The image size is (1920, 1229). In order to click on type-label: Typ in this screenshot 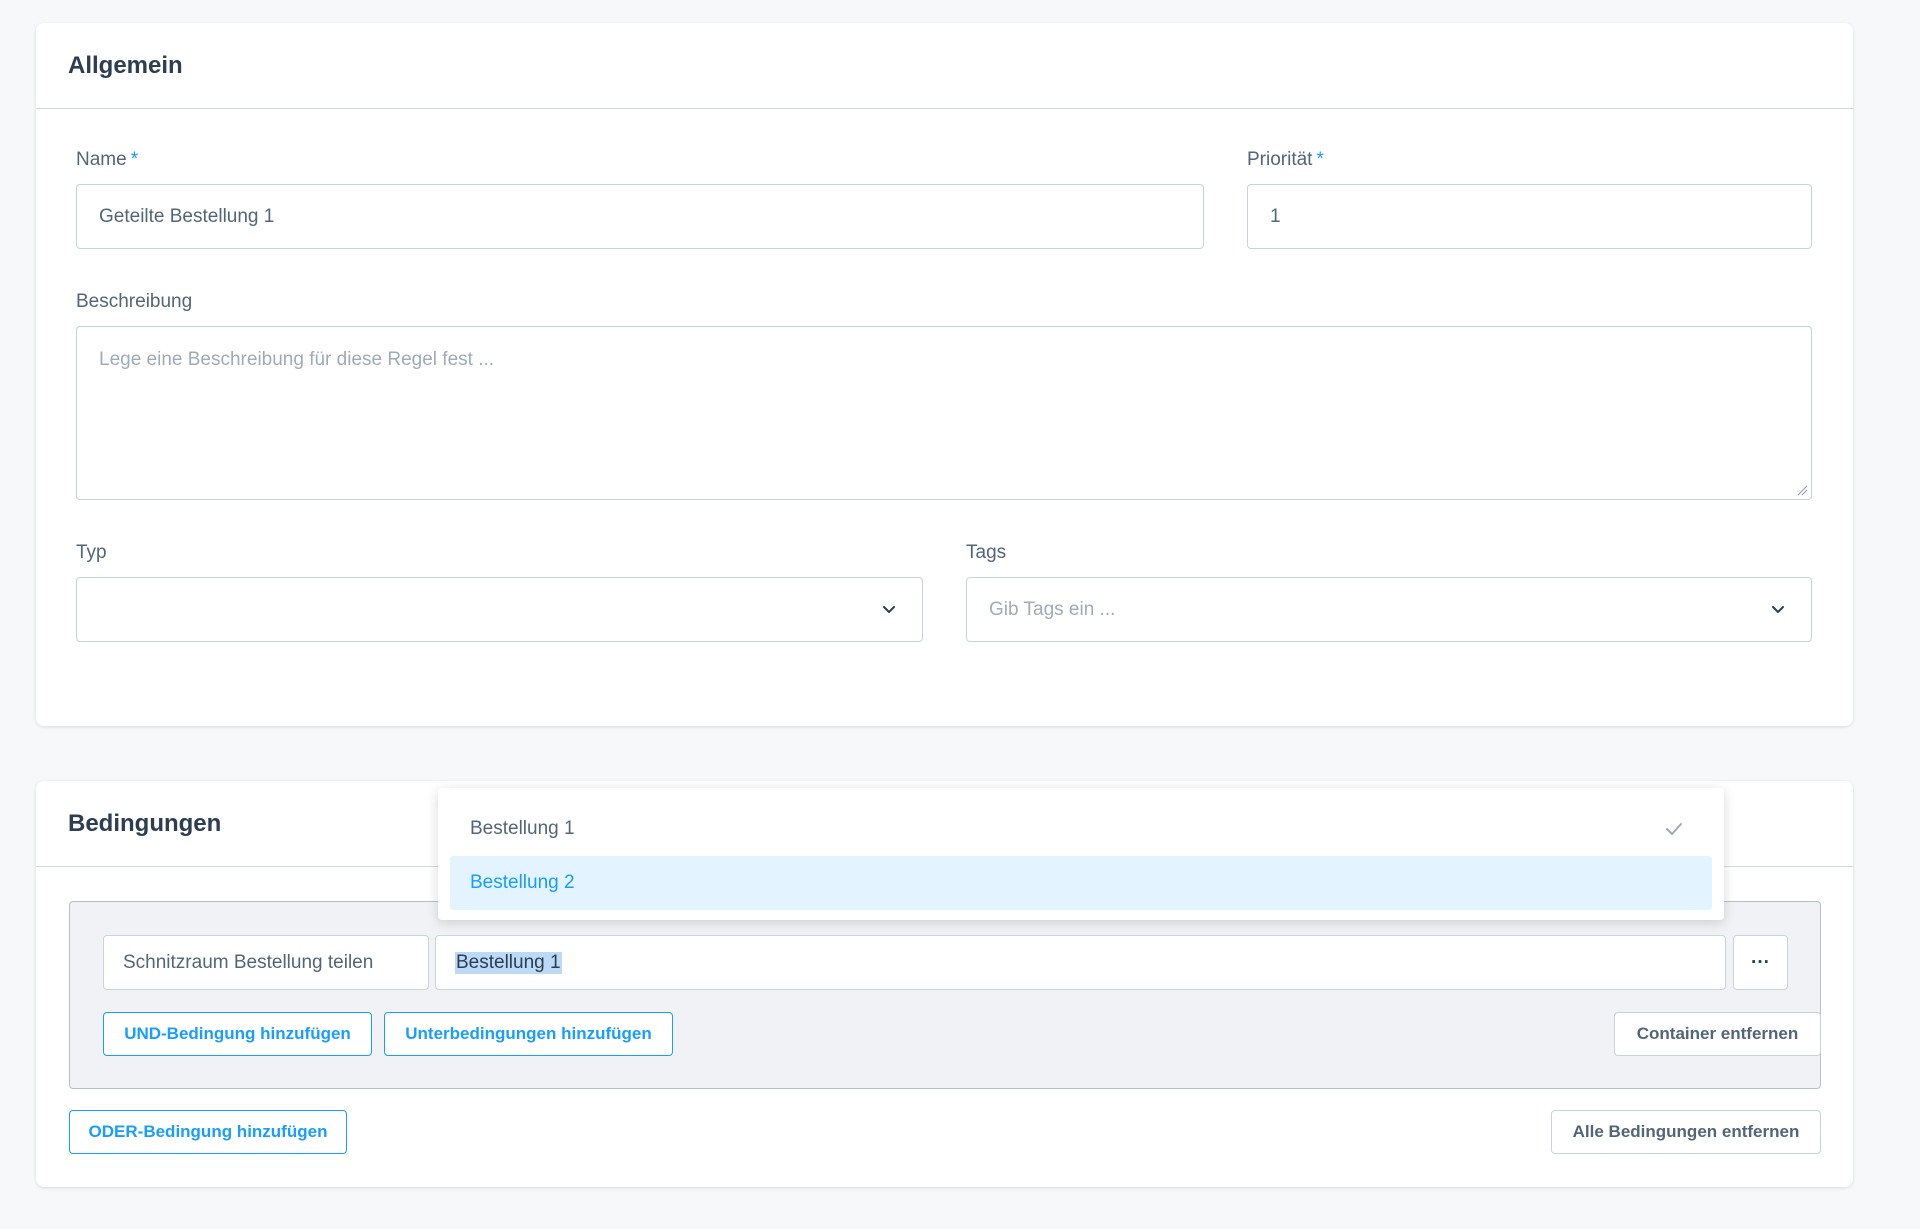, I will do `click(91, 552)`.